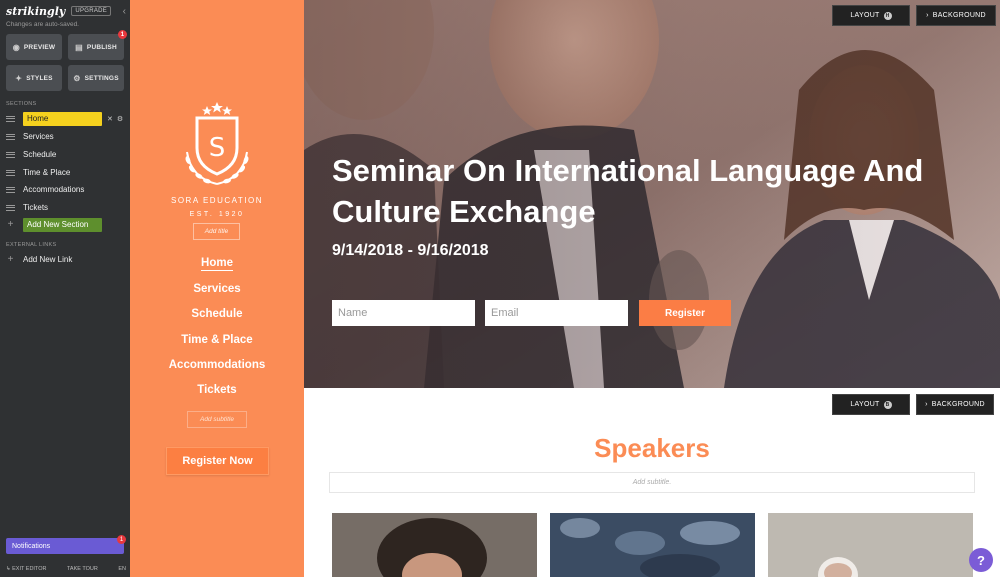  Describe the element at coordinates (62, 224) in the screenshot. I see `add-section-label: Add New Section` at that location.